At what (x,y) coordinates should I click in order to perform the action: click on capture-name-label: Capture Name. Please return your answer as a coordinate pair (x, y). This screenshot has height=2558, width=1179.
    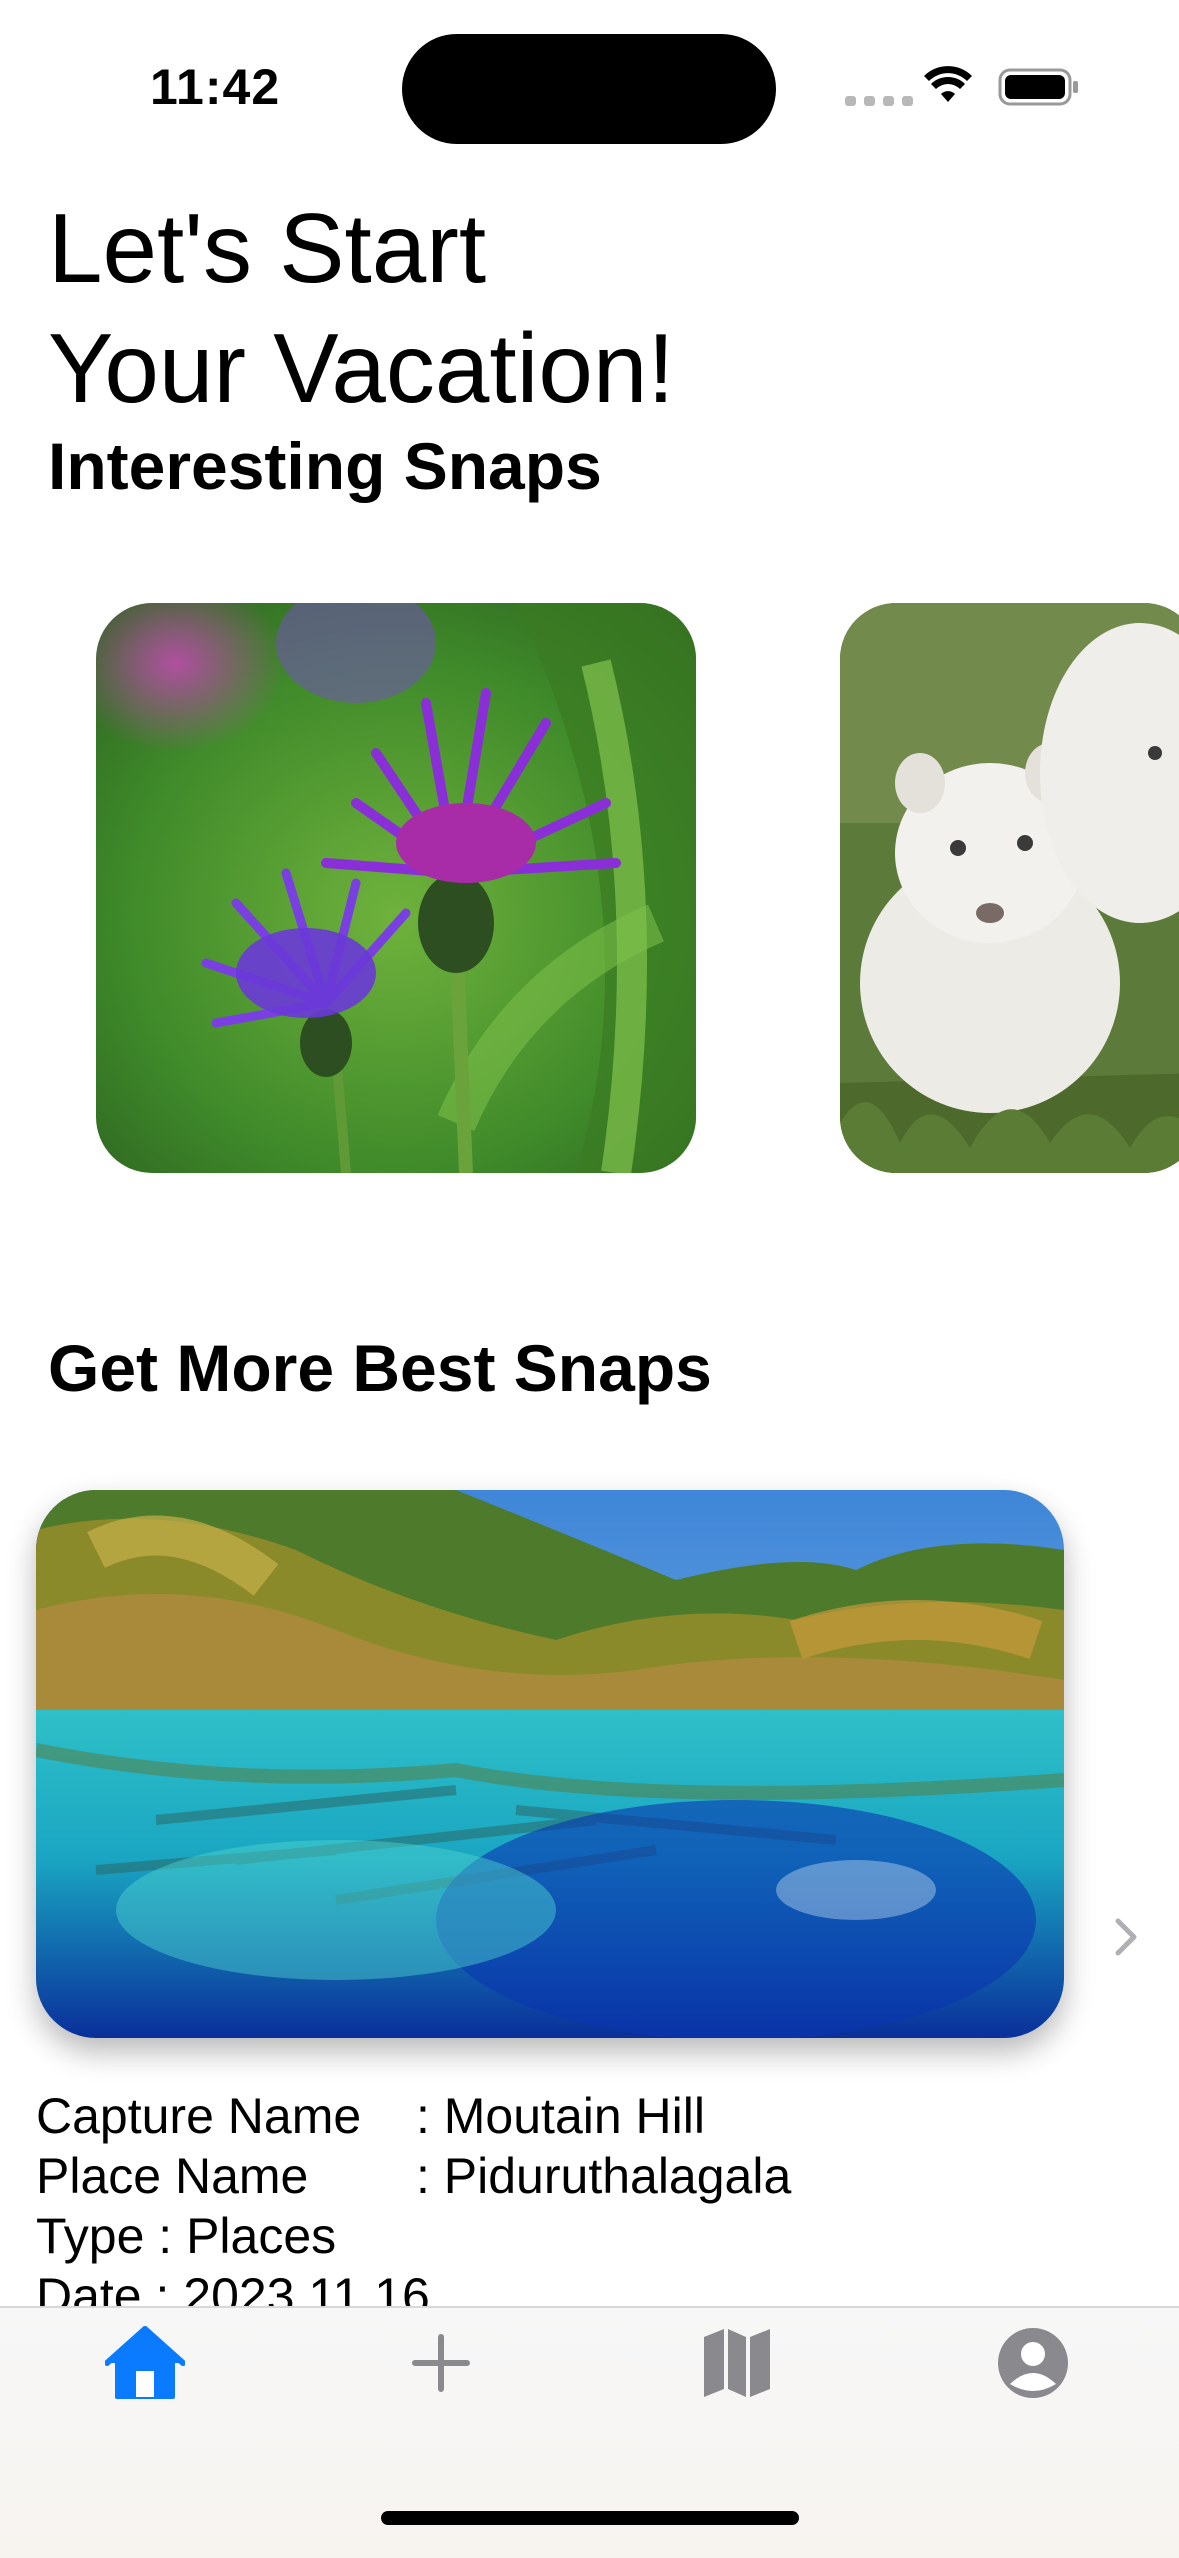
    Looking at the image, I should click on (199, 2116).